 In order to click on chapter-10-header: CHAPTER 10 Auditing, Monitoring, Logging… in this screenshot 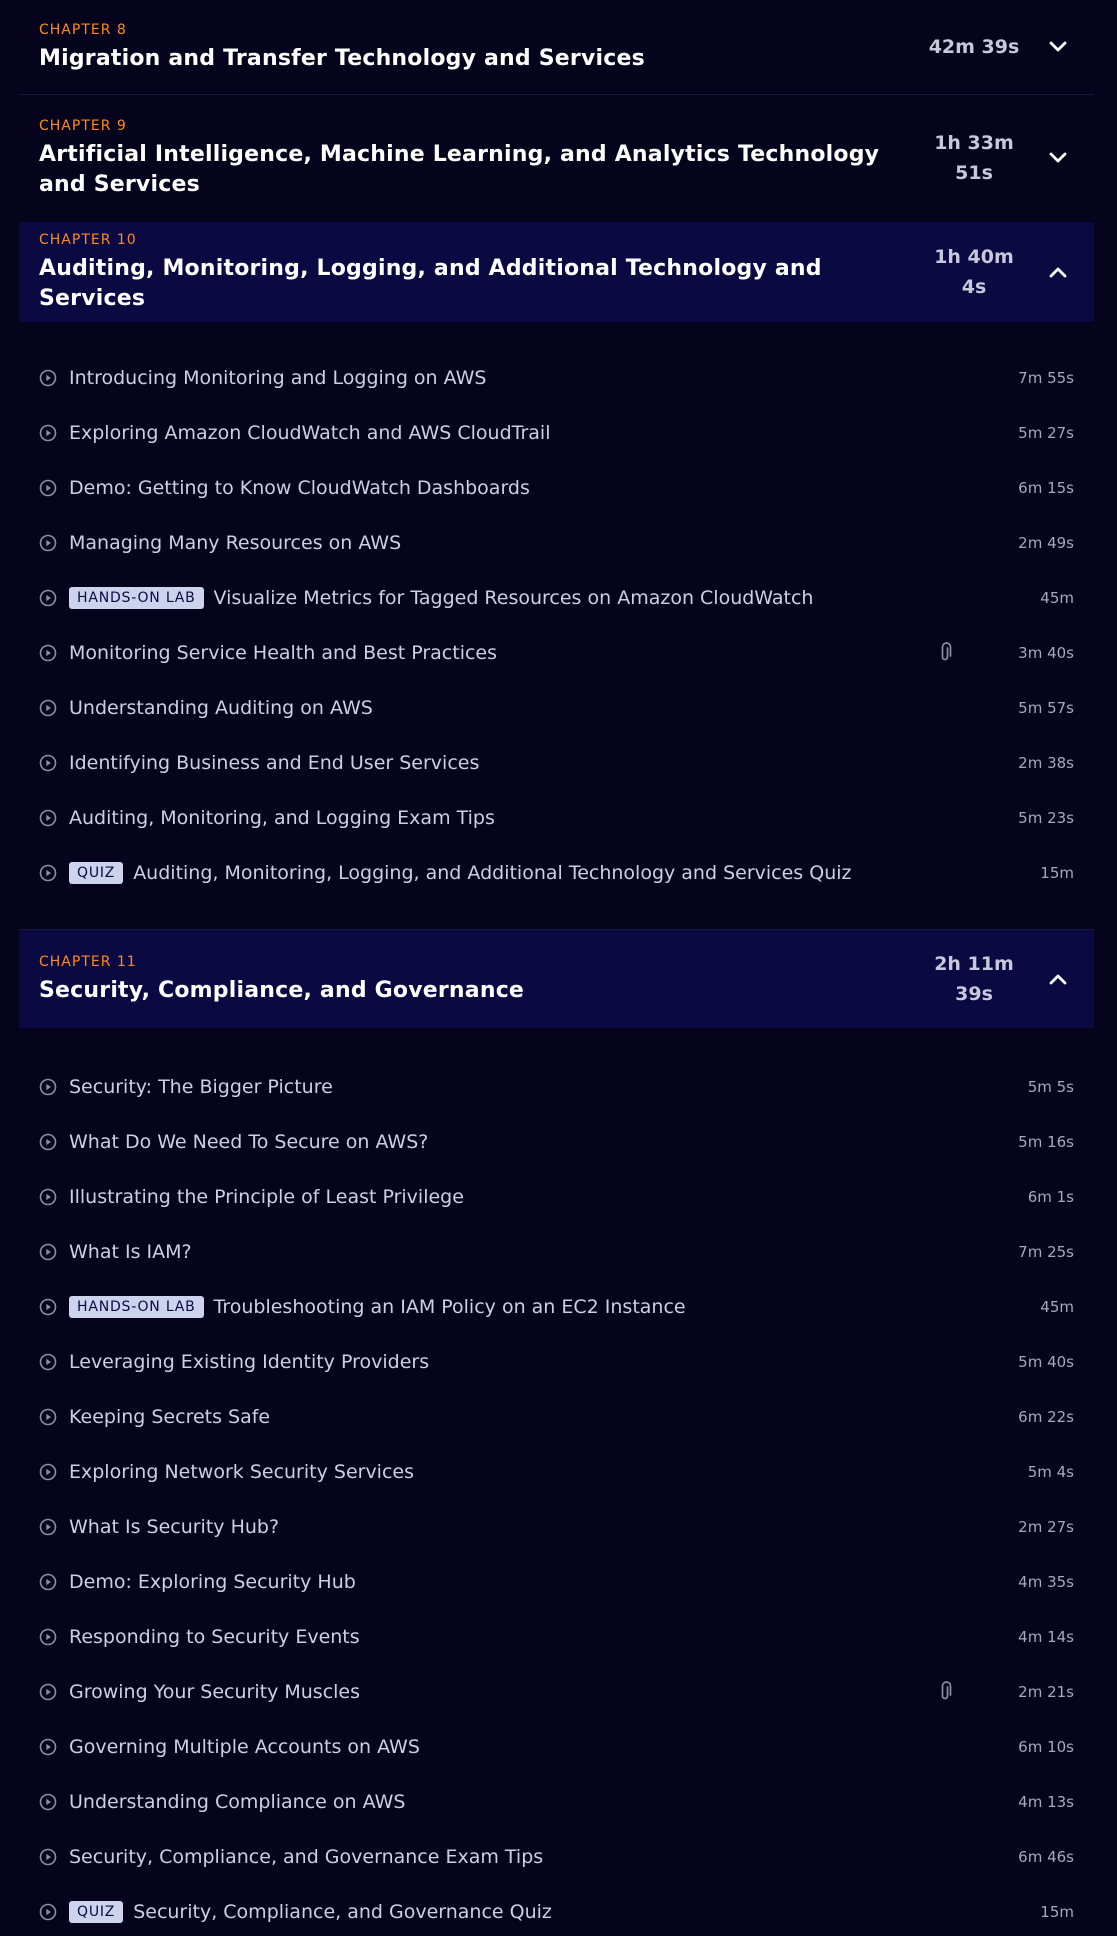, I will do `click(556, 272)`.